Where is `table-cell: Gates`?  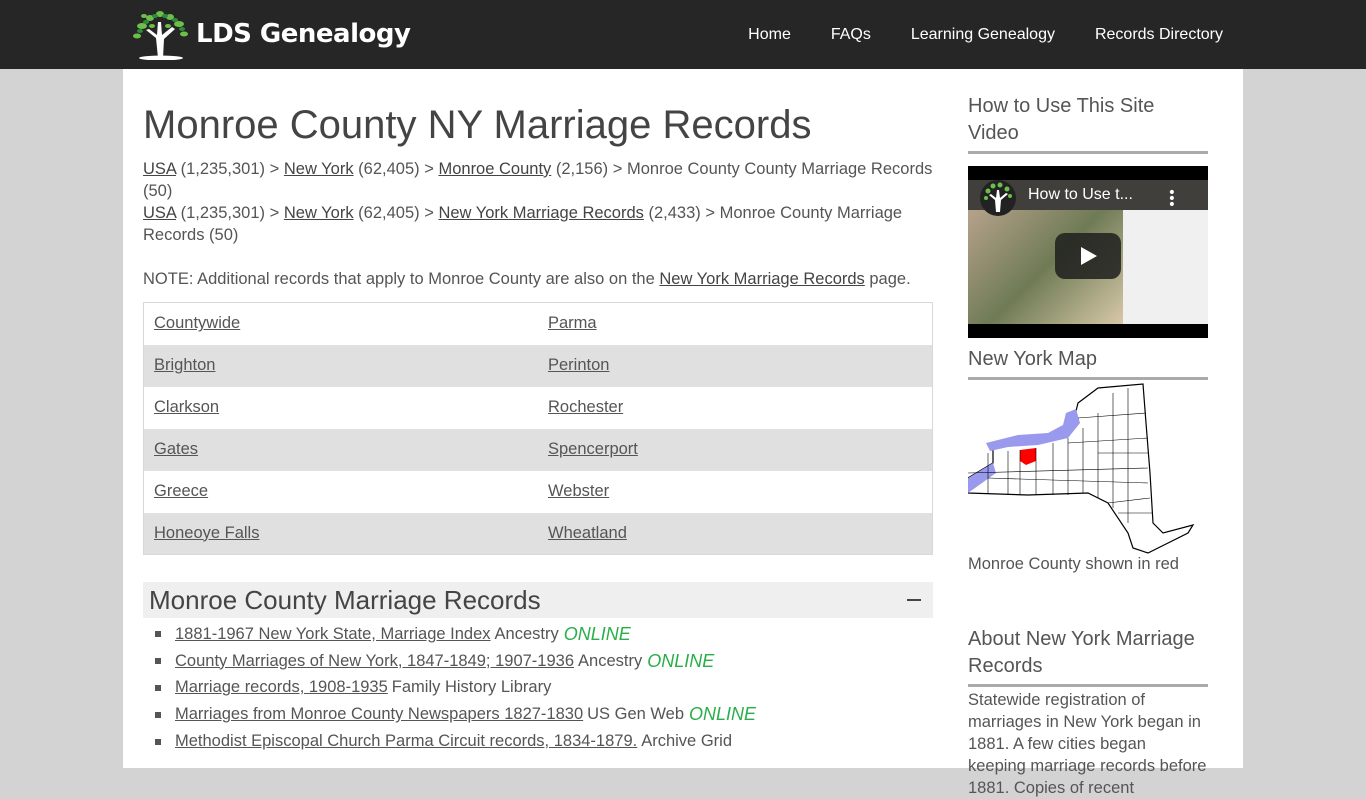
table-cell: Gates is located at coordinates (340, 449).